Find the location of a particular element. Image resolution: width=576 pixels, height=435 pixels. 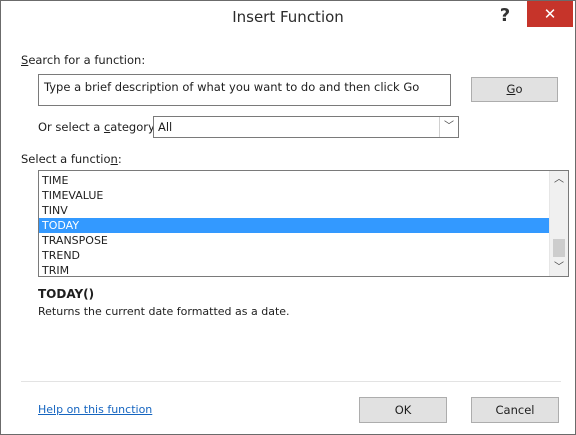

function-list-item: TODAY is located at coordinates (294, 225).